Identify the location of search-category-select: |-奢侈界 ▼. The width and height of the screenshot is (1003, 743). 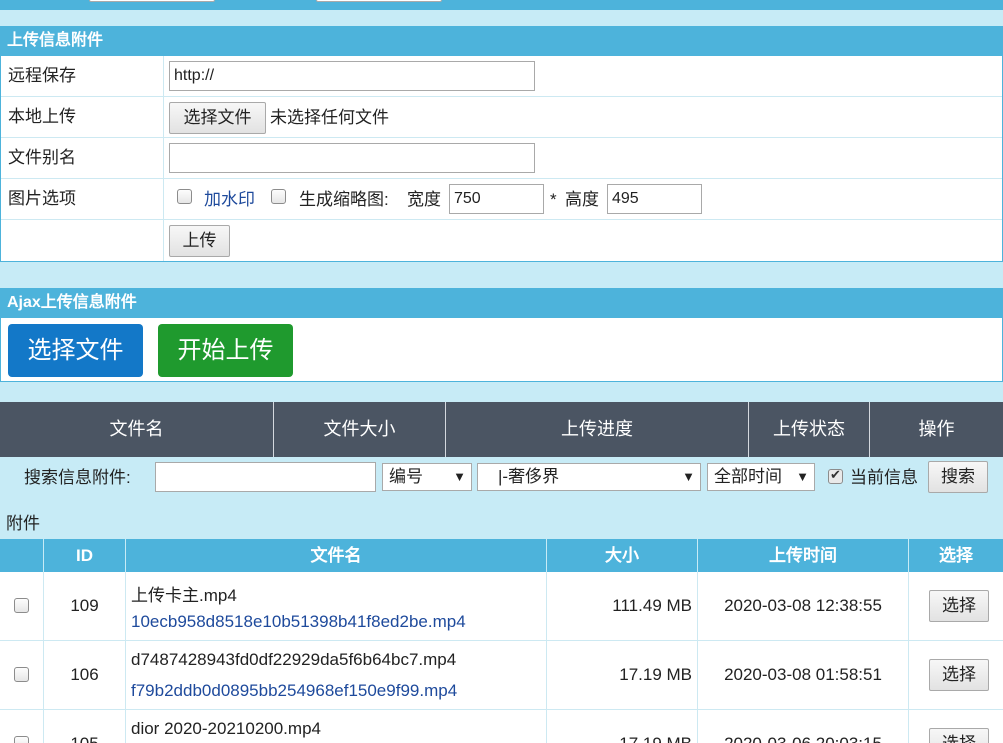
(589, 477).